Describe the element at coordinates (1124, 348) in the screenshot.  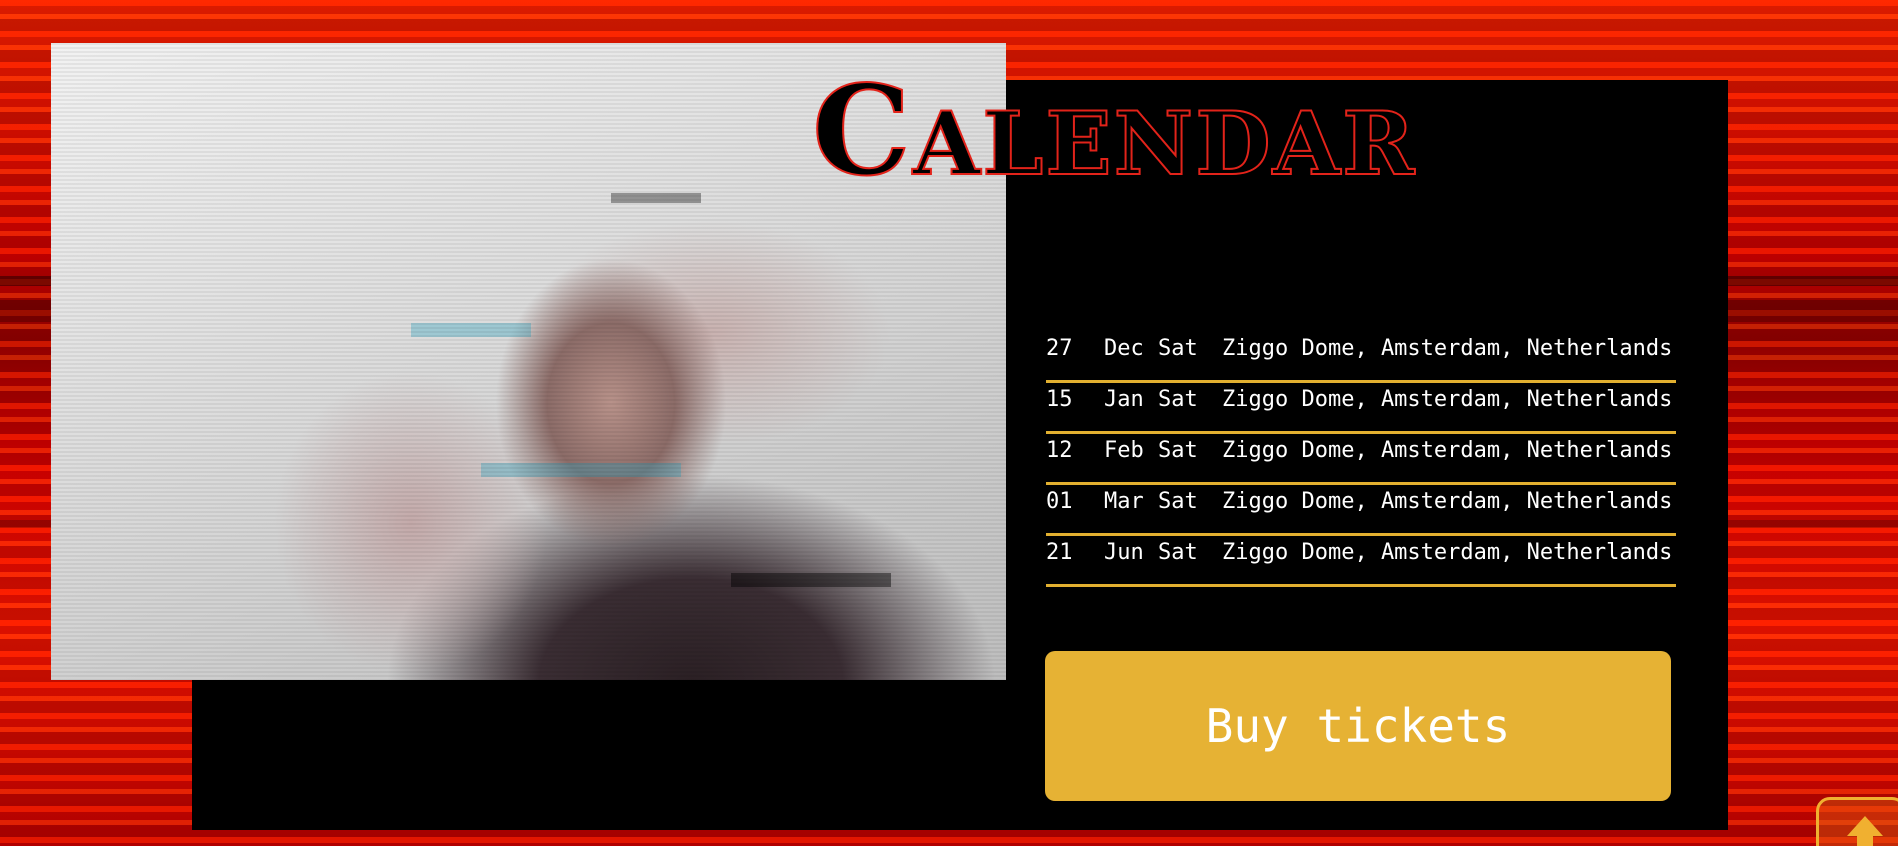
I see `event-month: Dec` at that location.